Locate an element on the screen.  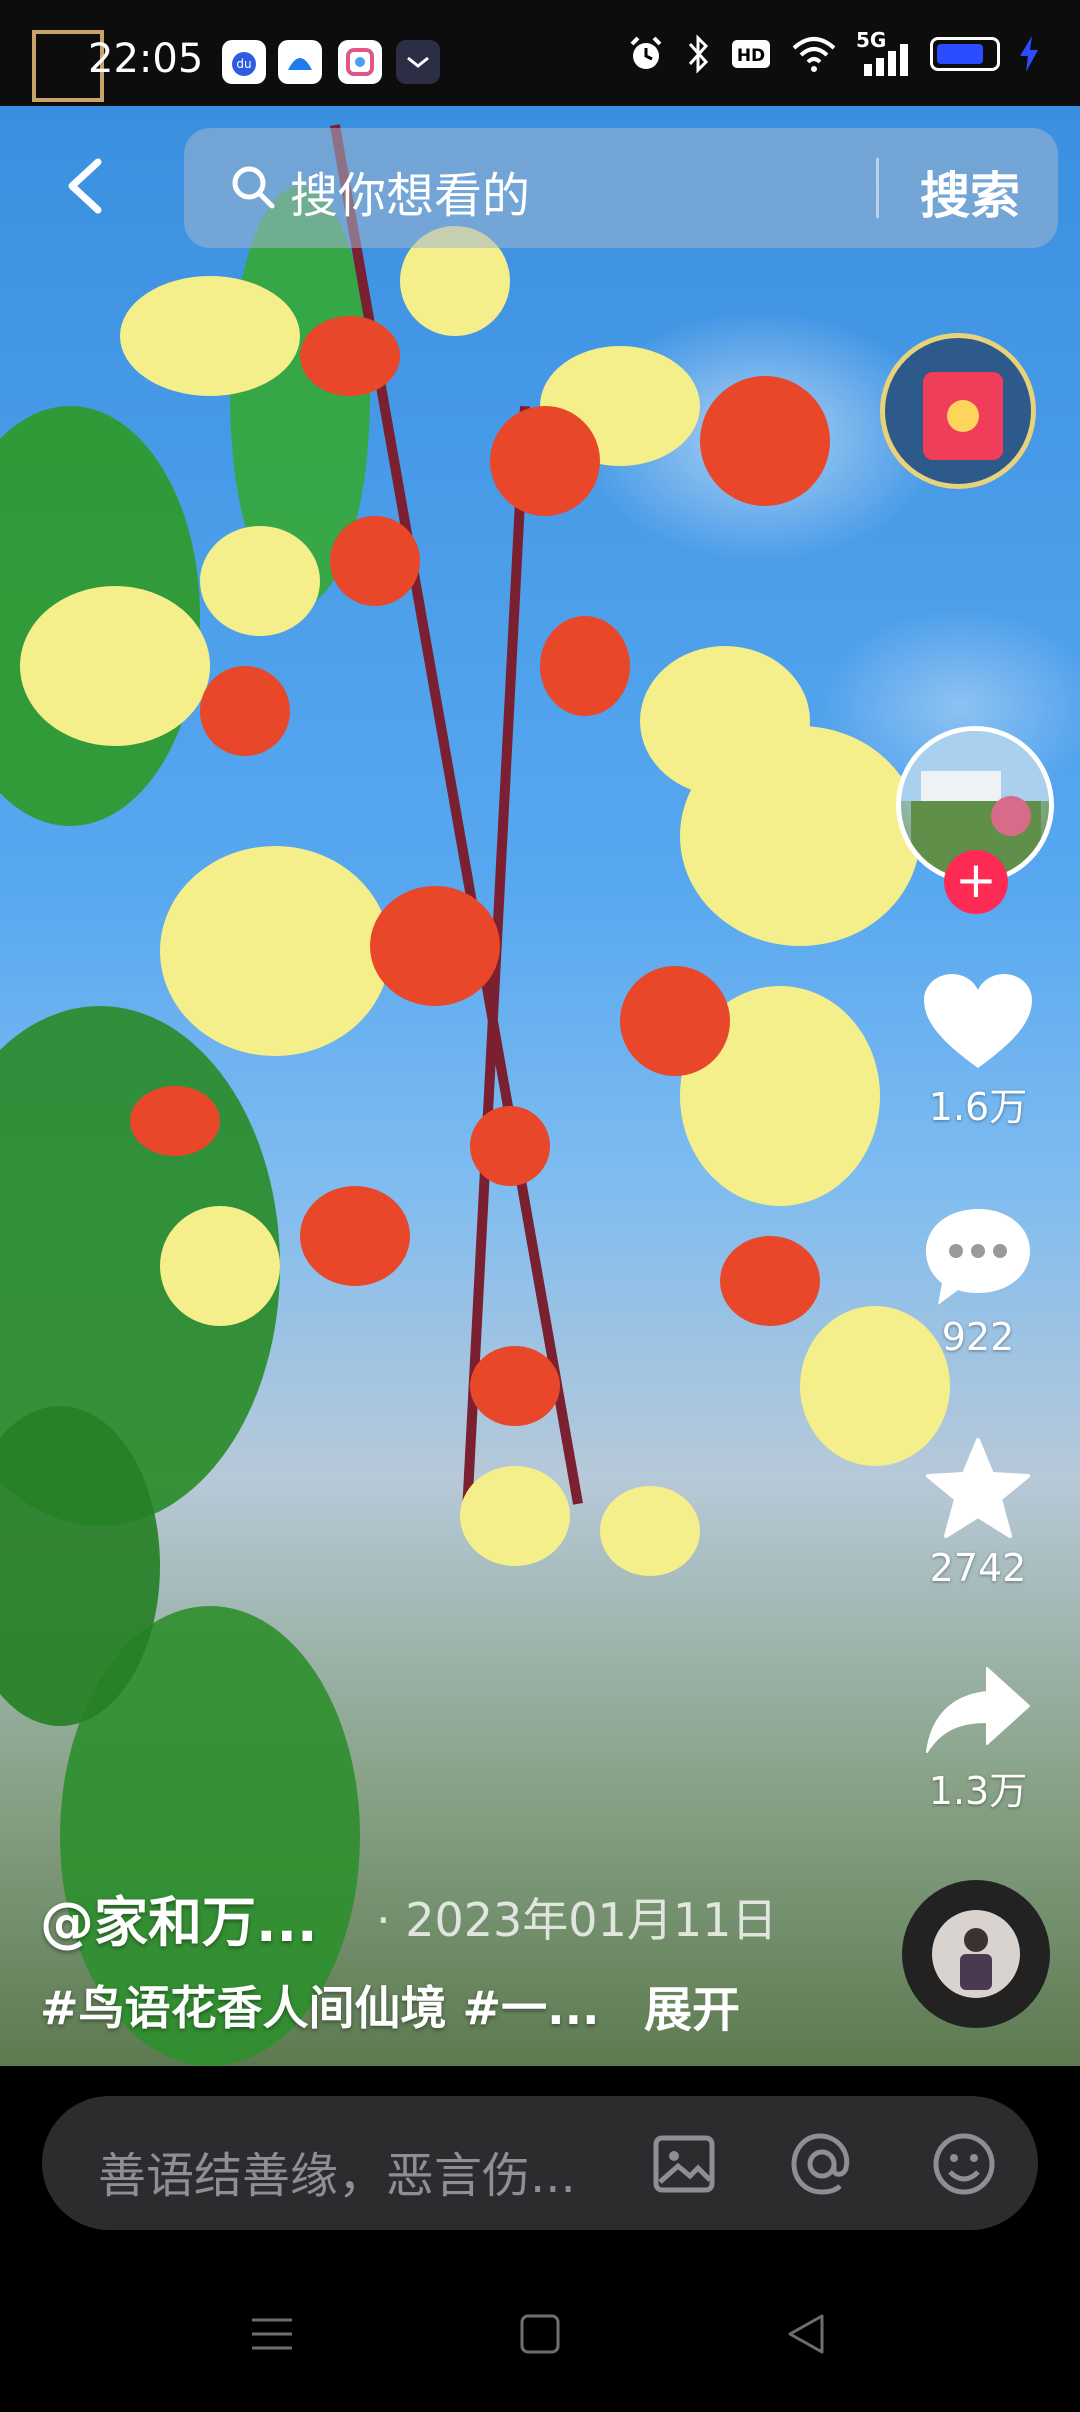
comment-icon is located at coordinates (978, 1257).